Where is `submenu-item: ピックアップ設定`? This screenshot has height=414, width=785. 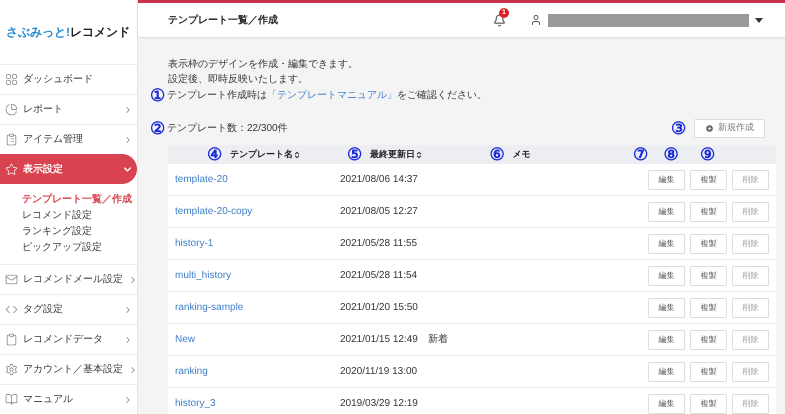 submenu-item: ピックアップ設定 is located at coordinates (79, 248).